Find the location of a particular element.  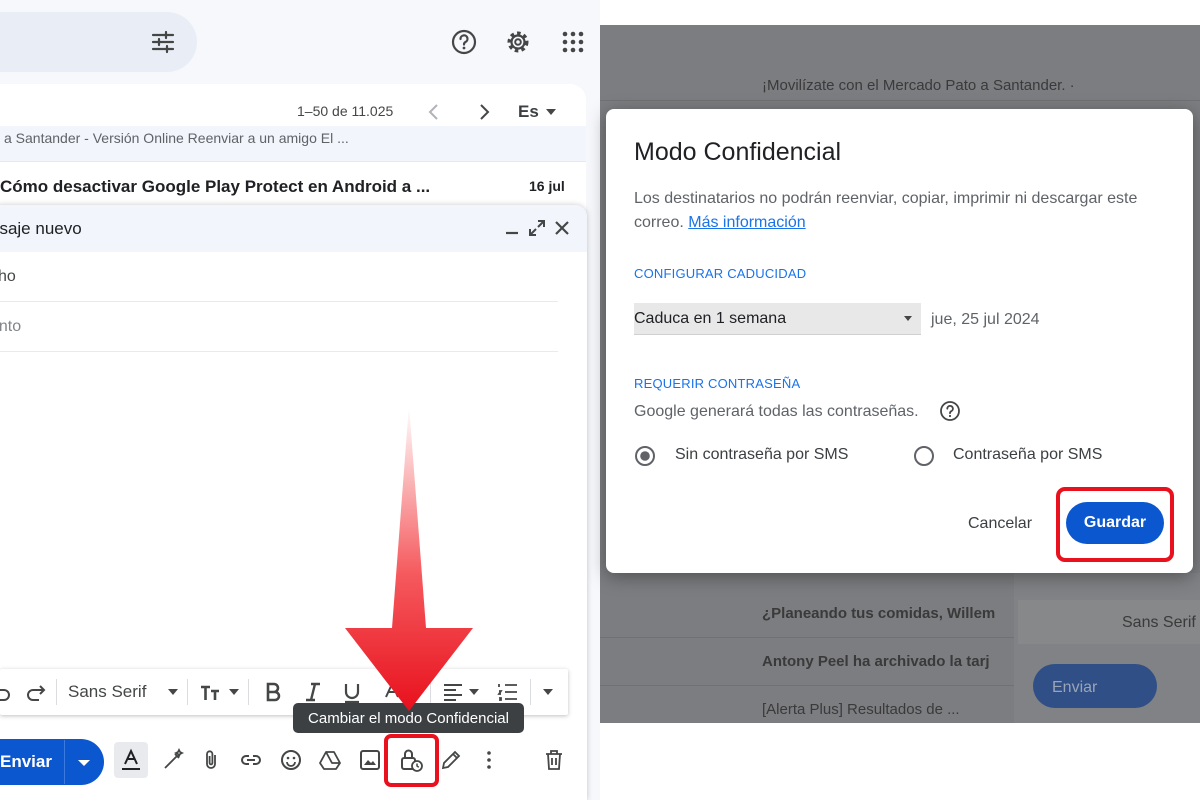

chevron-left-icon is located at coordinates (434, 112).